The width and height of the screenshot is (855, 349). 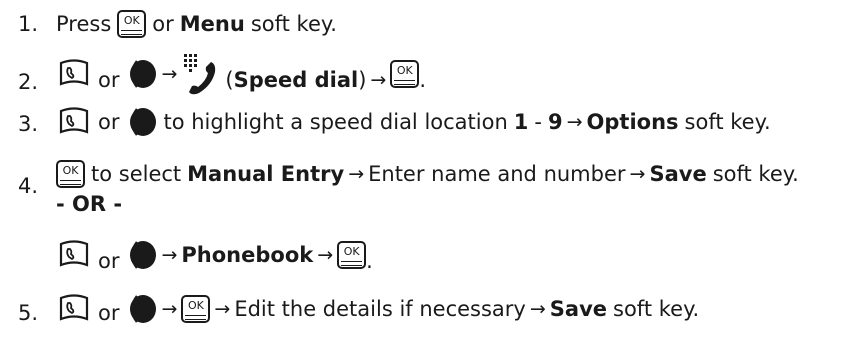 What do you see at coordinates (229, 80) in the screenshot?
I see `step-text: (` at bounding box center [229, 80].